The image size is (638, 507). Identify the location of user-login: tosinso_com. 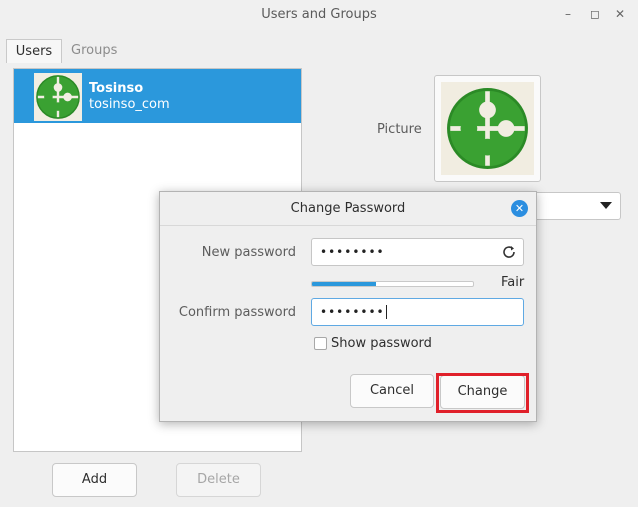
(129, 104).